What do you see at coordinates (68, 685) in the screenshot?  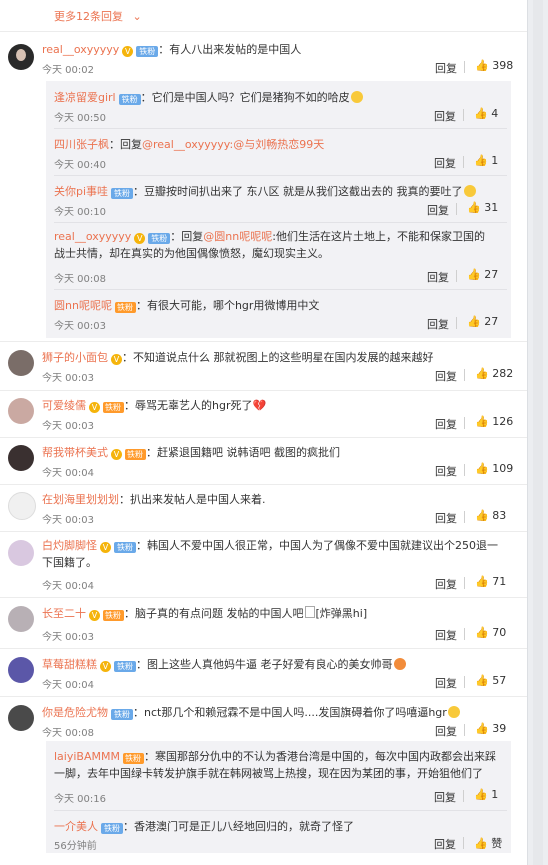 I see `comment-time: 今天 00:04` at bounding box center [68, 685].